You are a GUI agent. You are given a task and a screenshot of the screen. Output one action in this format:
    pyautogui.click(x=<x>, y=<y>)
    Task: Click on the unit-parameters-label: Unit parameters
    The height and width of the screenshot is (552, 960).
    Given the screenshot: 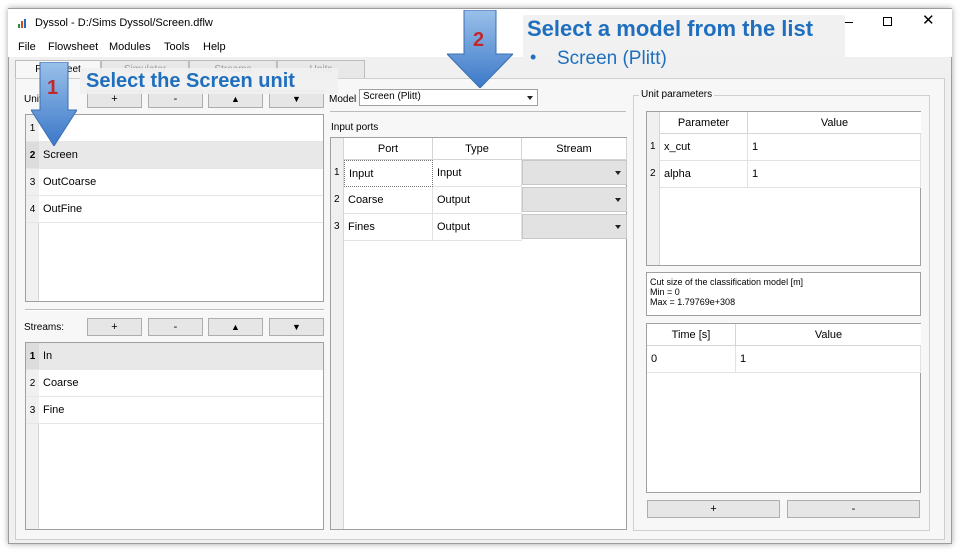 What is the action you would take?
    pyautogui.click(x=677, y=94)
    